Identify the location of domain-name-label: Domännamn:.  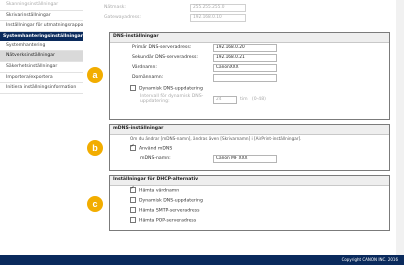
(148, 77).